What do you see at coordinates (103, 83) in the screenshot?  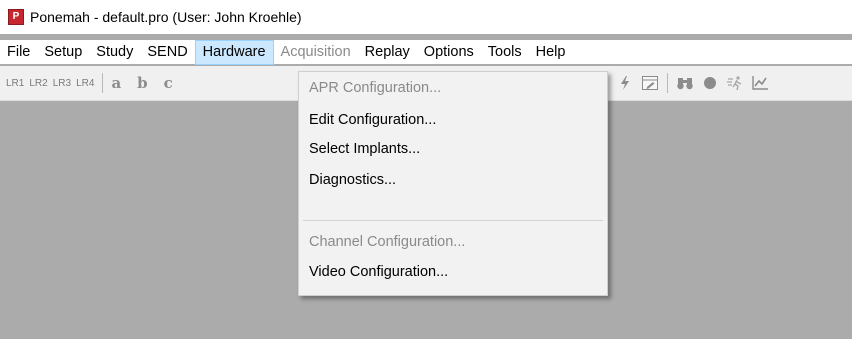 I see `toolbar-separator` at bounding box center [103, 83].